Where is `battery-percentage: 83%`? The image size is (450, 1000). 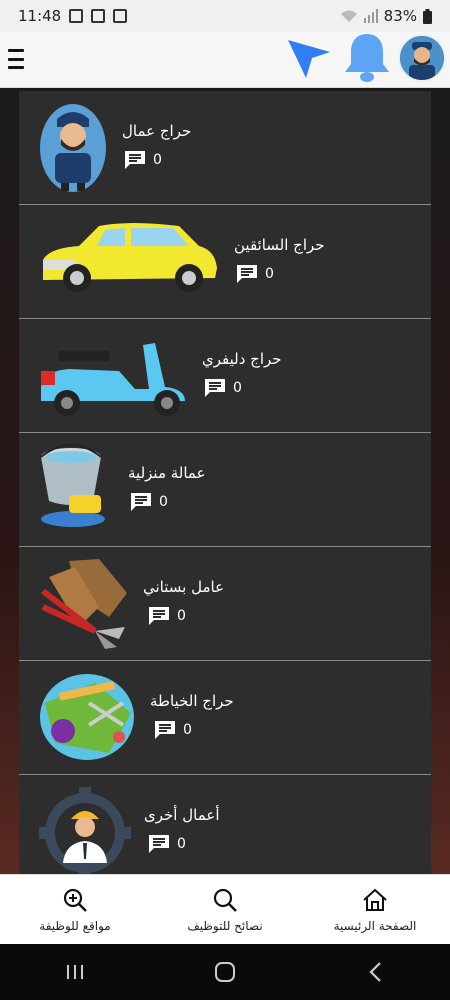
battery-percentage: 83% is located at coordinates (400, 16).